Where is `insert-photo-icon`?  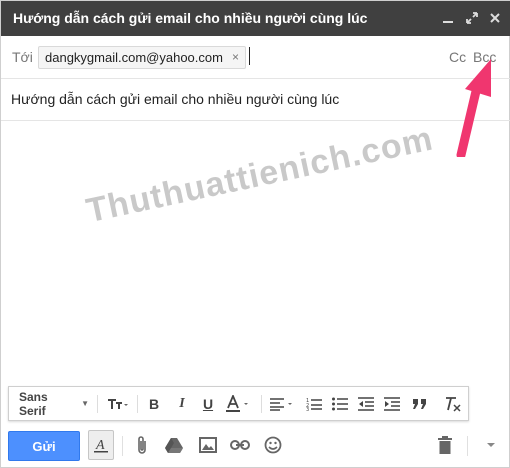
insert-photo-icon is located at coordinates (208, 445).